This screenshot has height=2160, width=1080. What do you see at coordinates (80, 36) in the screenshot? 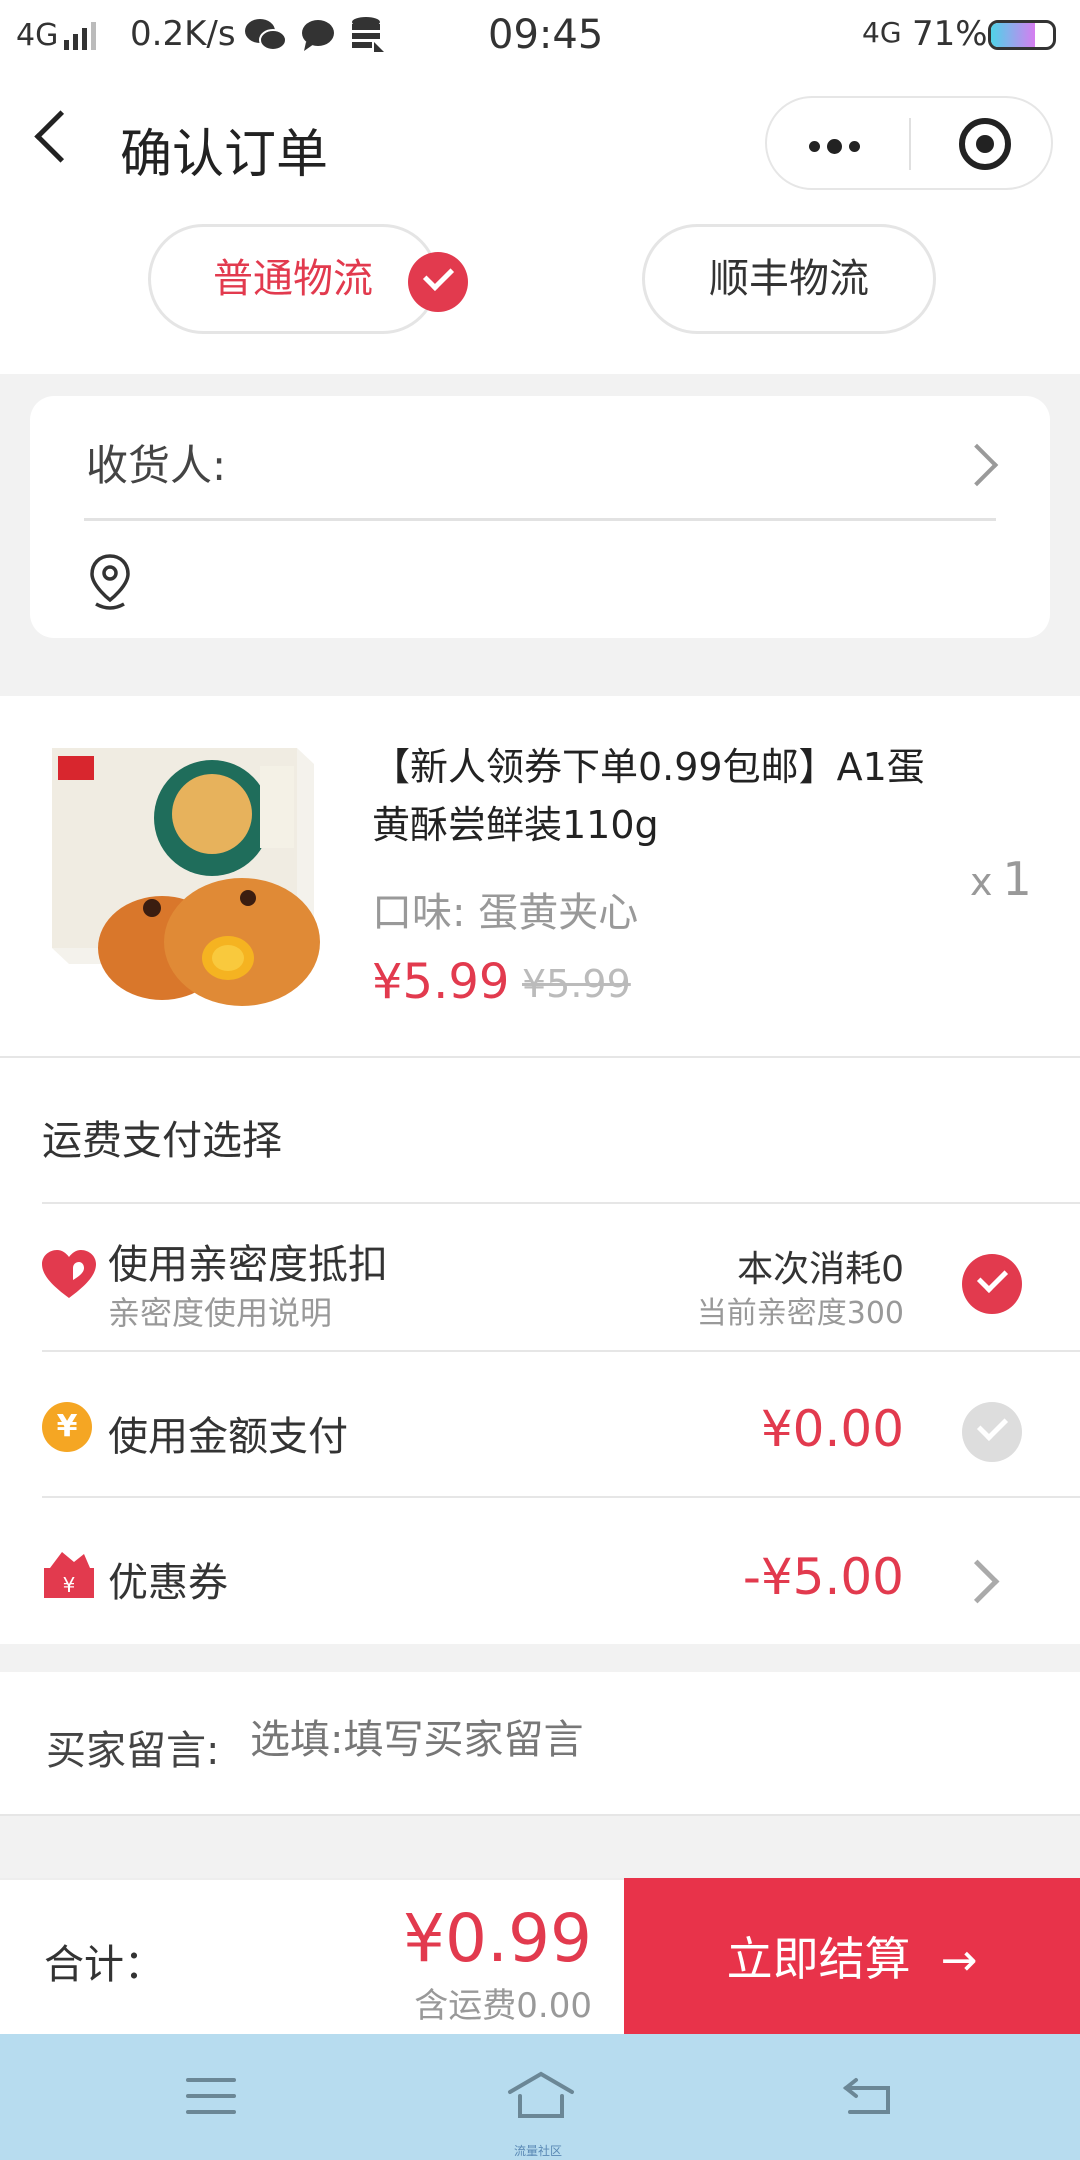
I see `signal-icon` at bounding box center [80, 36].